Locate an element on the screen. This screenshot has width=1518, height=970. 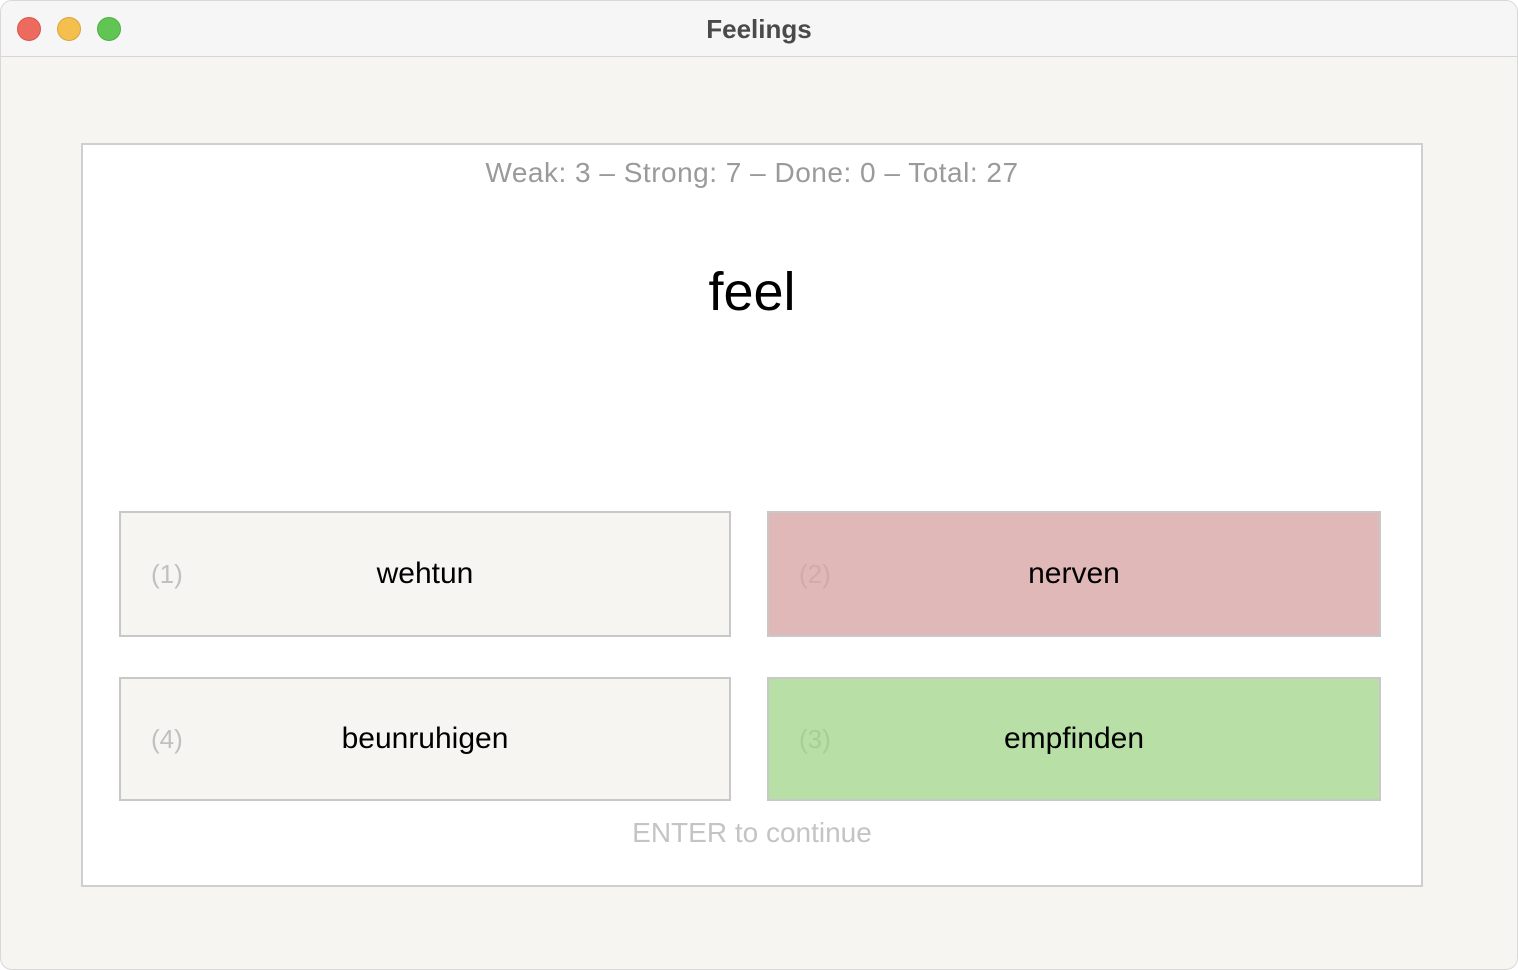
answer-option-3: (3) empfinden is located at coordinates (1074, 739).